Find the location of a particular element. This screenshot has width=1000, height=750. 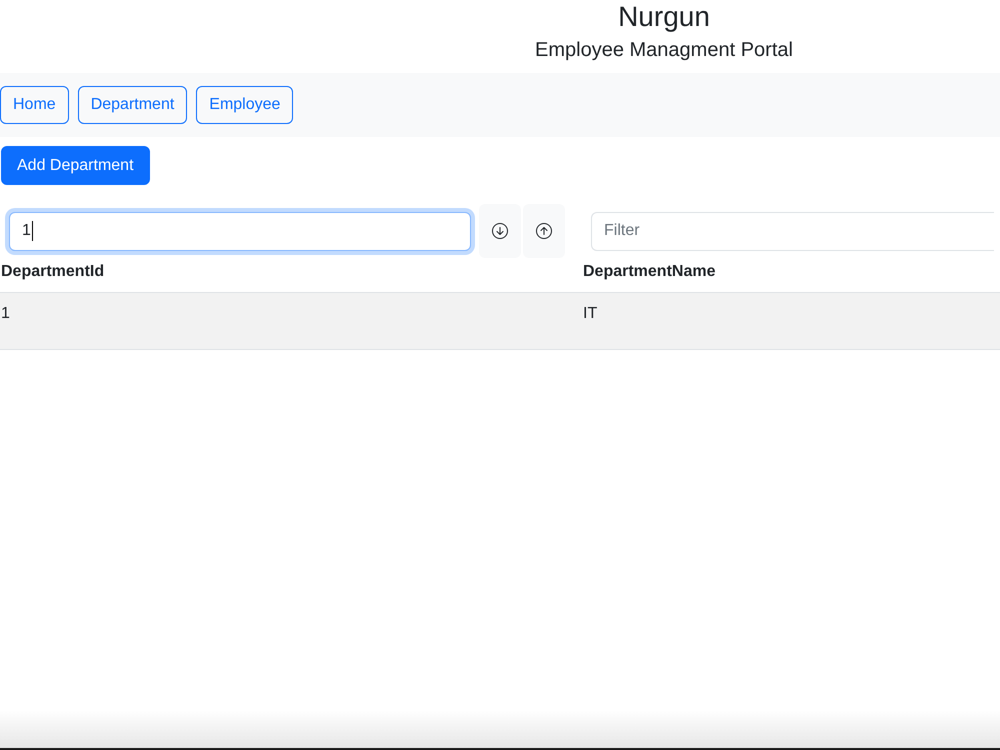

table-cell: IT is located at coordinates (791, 321).